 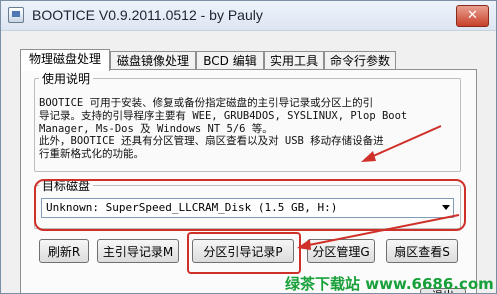 What do you see at coordinates (389, 284) in the screenshot?
I see `watermark: 绿茶下载站 www.6686.com` at bounding box center [389, 284].